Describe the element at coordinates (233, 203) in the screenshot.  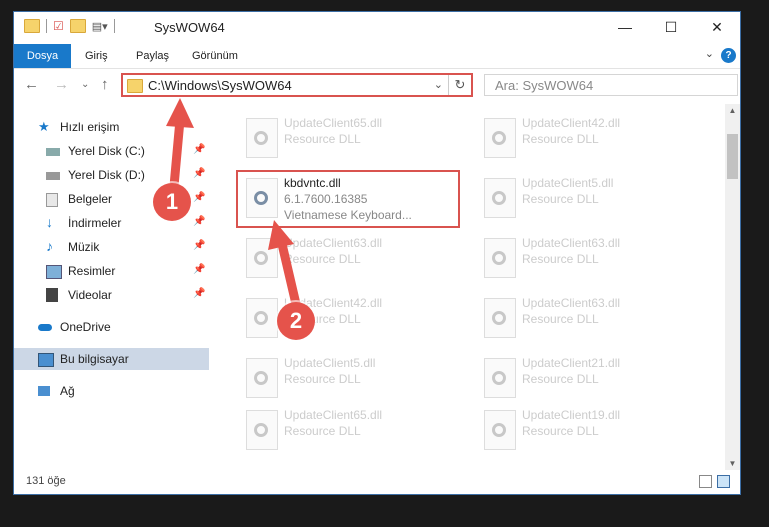
I see `annotation-arrows` at that location.